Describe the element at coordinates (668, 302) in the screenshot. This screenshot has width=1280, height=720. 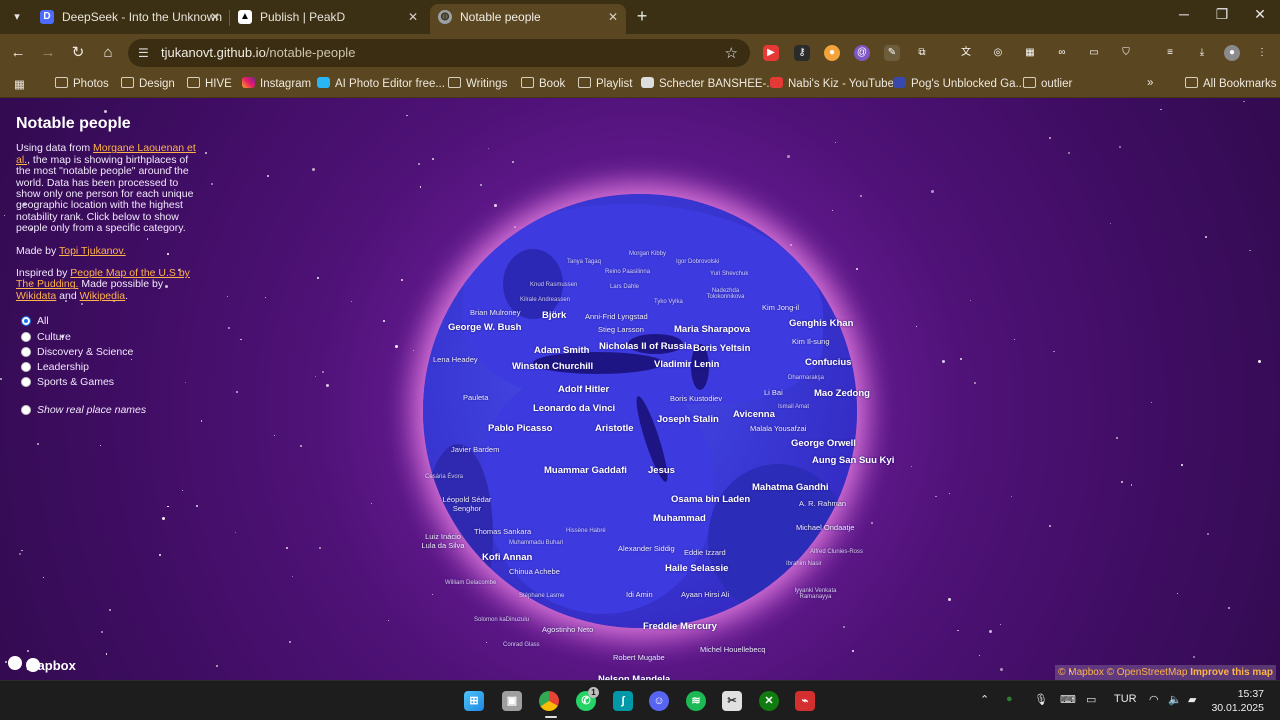
I see `person-label: Tyko Vylka` at that location.